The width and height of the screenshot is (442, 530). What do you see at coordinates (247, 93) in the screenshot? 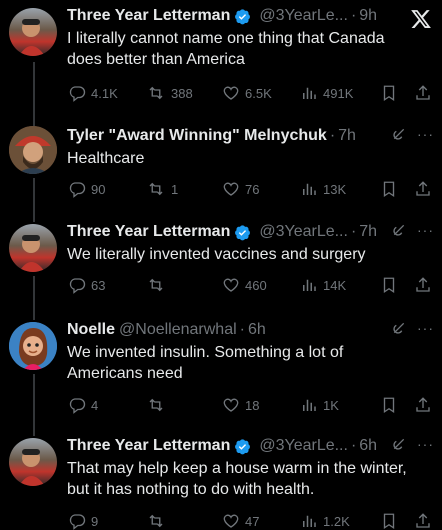
I see `like-button: 6.5K` at bounding box center [247, 93].